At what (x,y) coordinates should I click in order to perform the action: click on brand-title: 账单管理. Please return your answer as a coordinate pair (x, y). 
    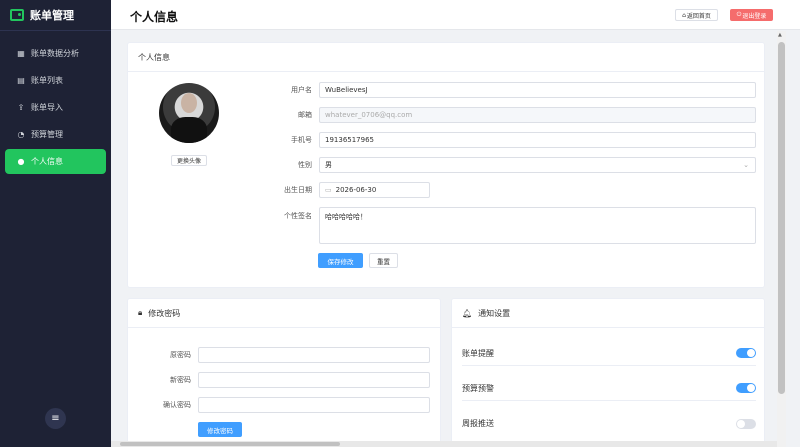
    Looking at the image, I should click on (52, 15).